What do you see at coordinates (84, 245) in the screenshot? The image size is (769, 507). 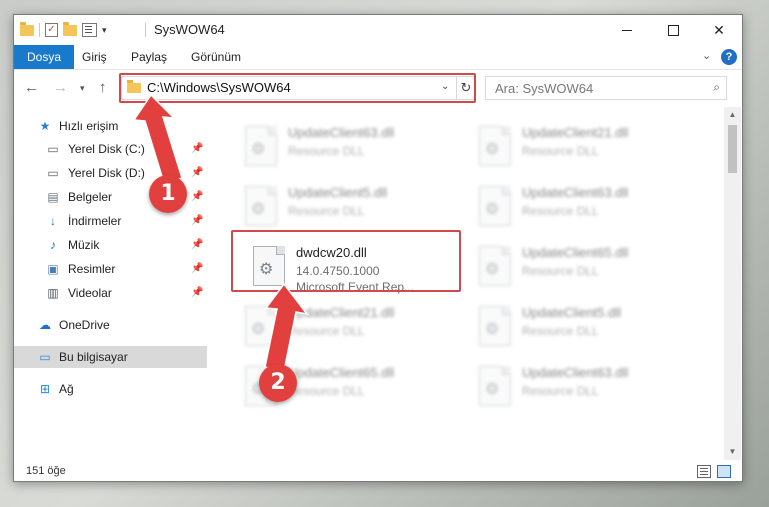 I see `sidebar-item-label: Müzik` at bounding box center [84, 245].